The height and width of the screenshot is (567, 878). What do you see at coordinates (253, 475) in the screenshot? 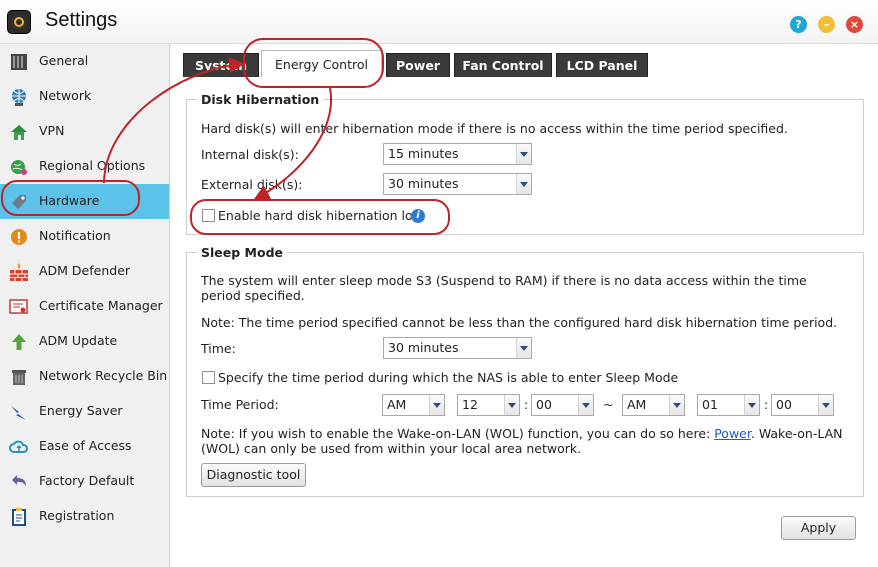
I see `diagnostic-tool-button: Diagnostic tool` at bounding box center [253, 475].